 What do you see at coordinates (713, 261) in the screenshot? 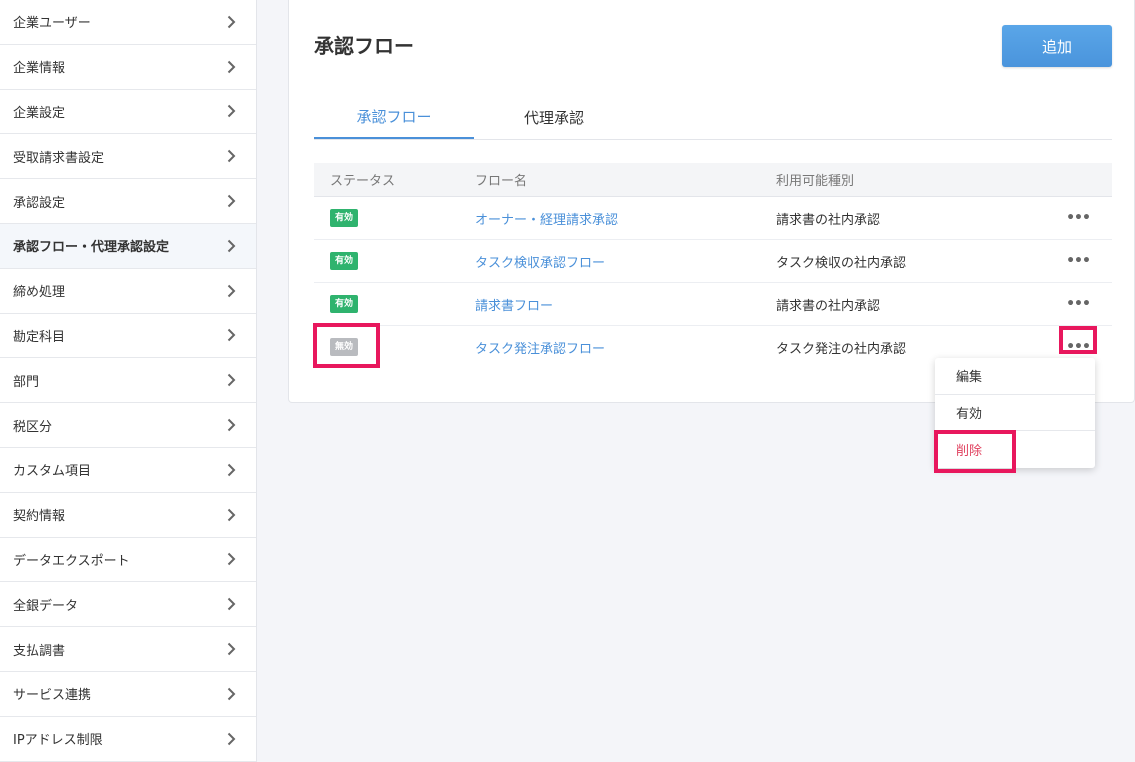
I see `table-row: 有効 タスク検収承認フロー タスク検収の社内承認 •••` at bounding box center [713, 261].